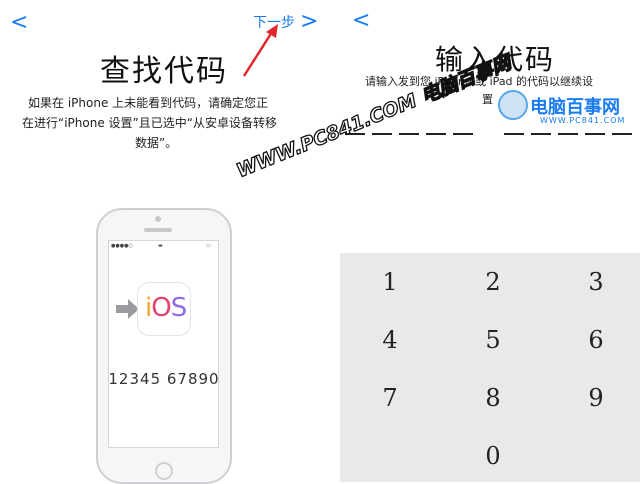 The image size is (640, 484). I want to click on screen-divider, so click(333, 241).